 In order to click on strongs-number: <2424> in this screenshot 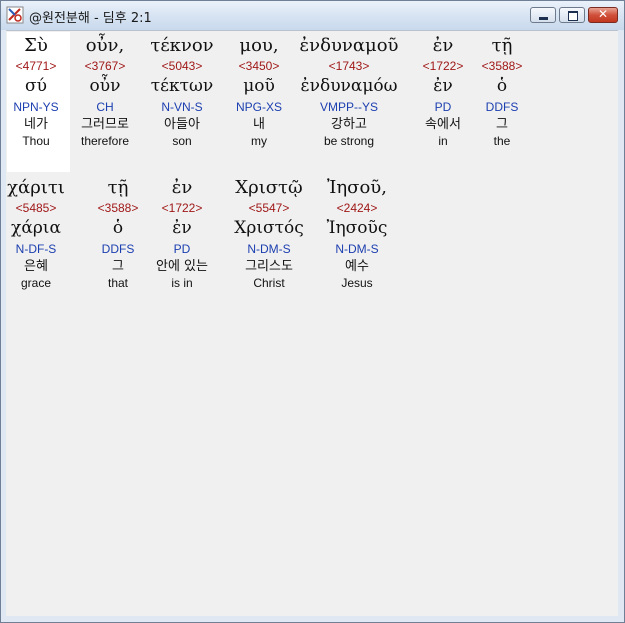, I will do `click(357, 208)`.